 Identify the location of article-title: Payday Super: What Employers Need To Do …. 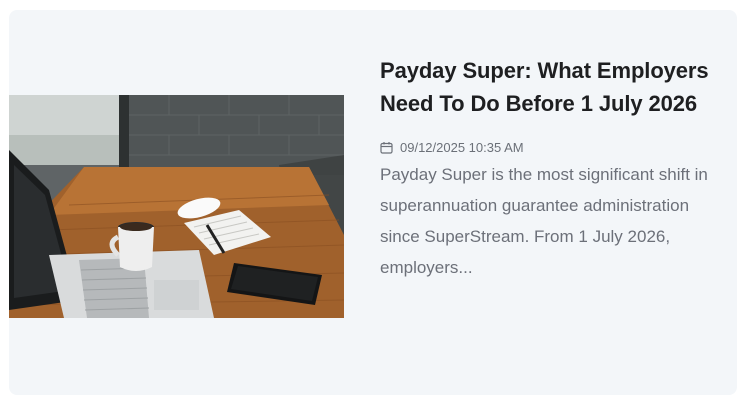
(556, 87).